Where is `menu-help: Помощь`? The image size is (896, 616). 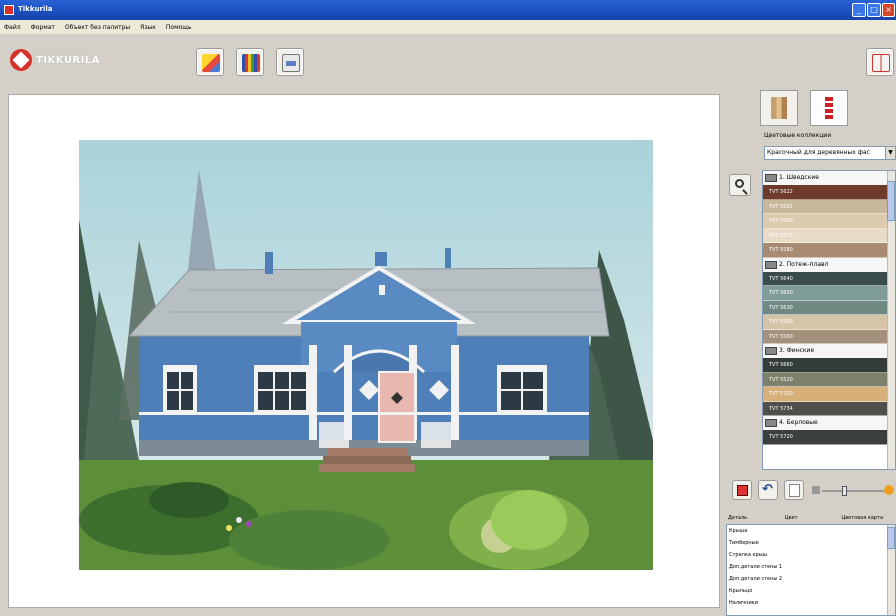 menu-help: Помощь is located at coordinates (179, 27).